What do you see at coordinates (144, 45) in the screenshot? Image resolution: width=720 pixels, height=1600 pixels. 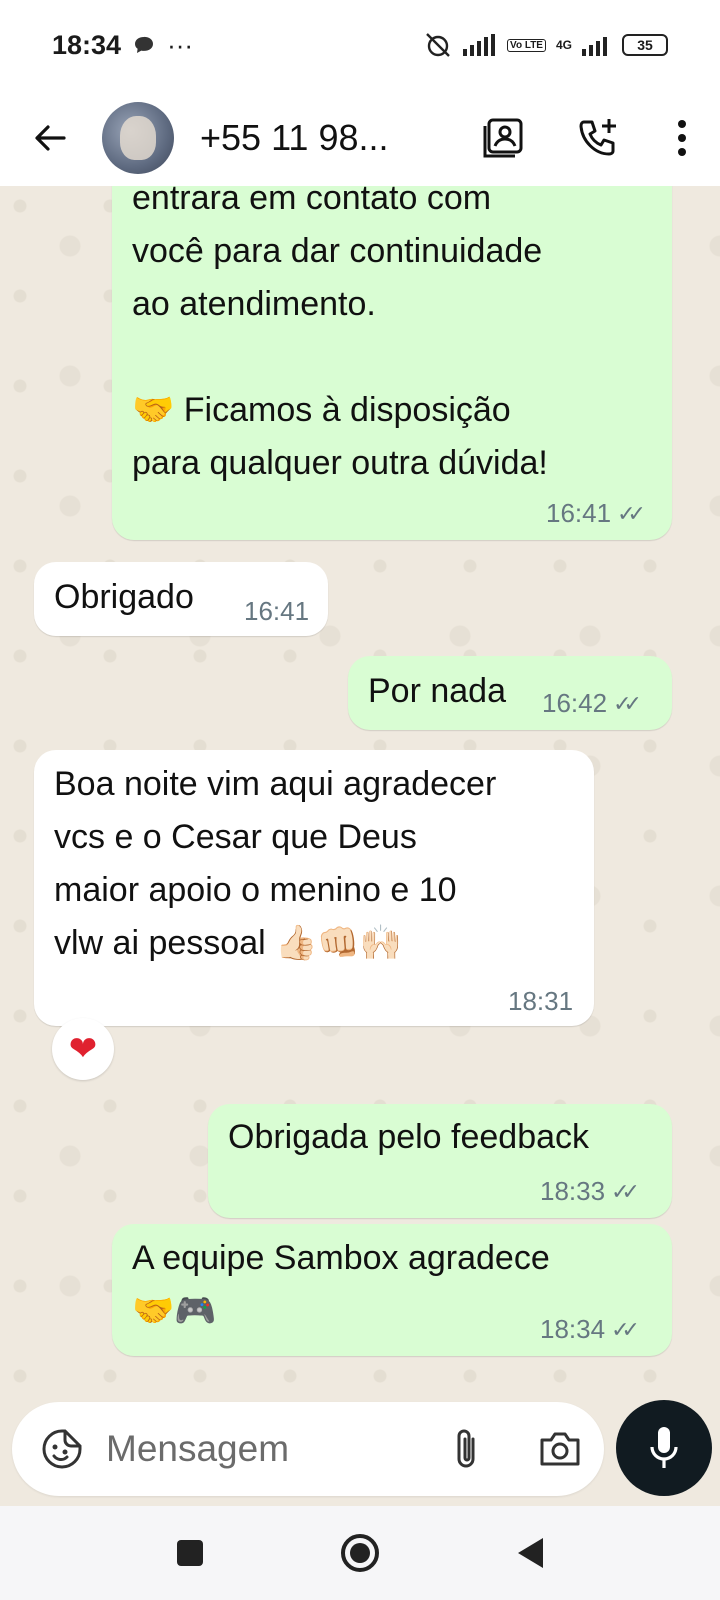 I see `chat-notification-icon` at bounding box center [144, 45].